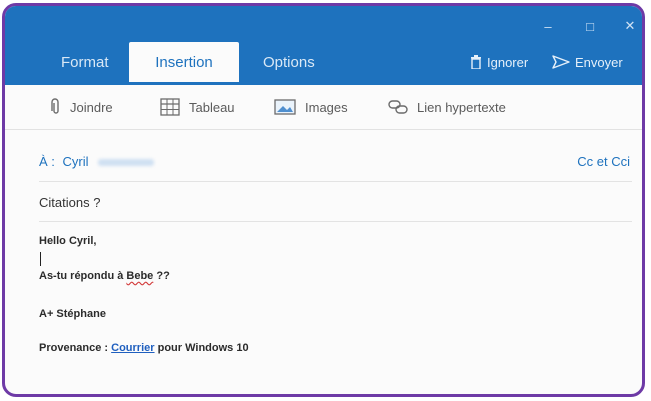 This screenshot has height=401, width=651. Describe the element at coordinates (603, 161) in the screenshot. I see `cc-bcc-toggle: Cc et Cci` at that location.